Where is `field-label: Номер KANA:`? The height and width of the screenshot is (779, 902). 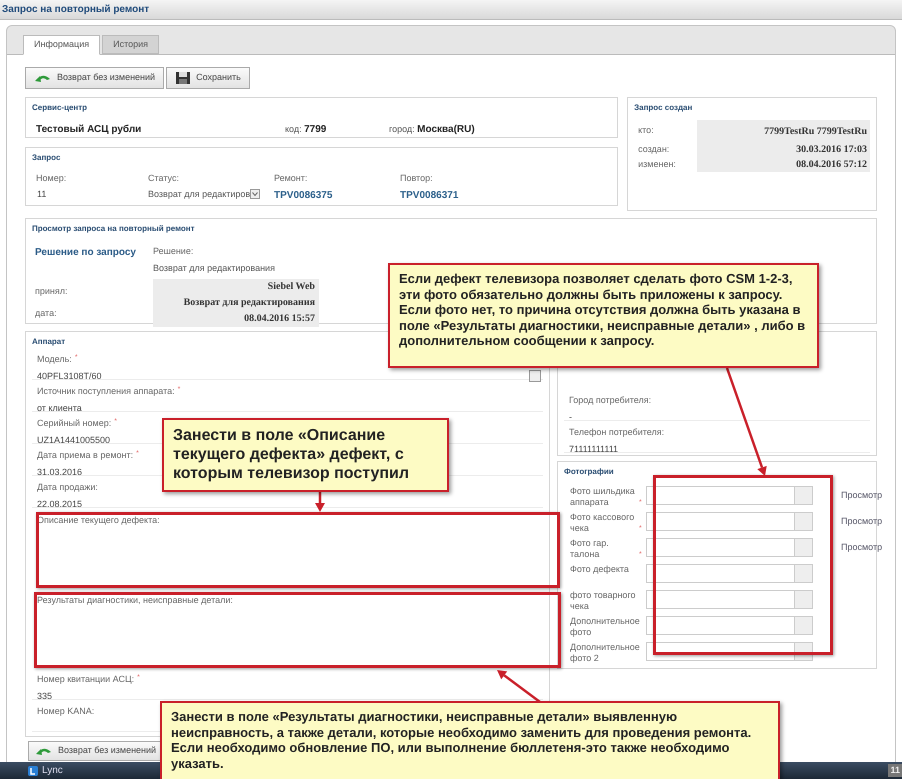
field-label: Номер KANA: is located at coordinates (65, 711).